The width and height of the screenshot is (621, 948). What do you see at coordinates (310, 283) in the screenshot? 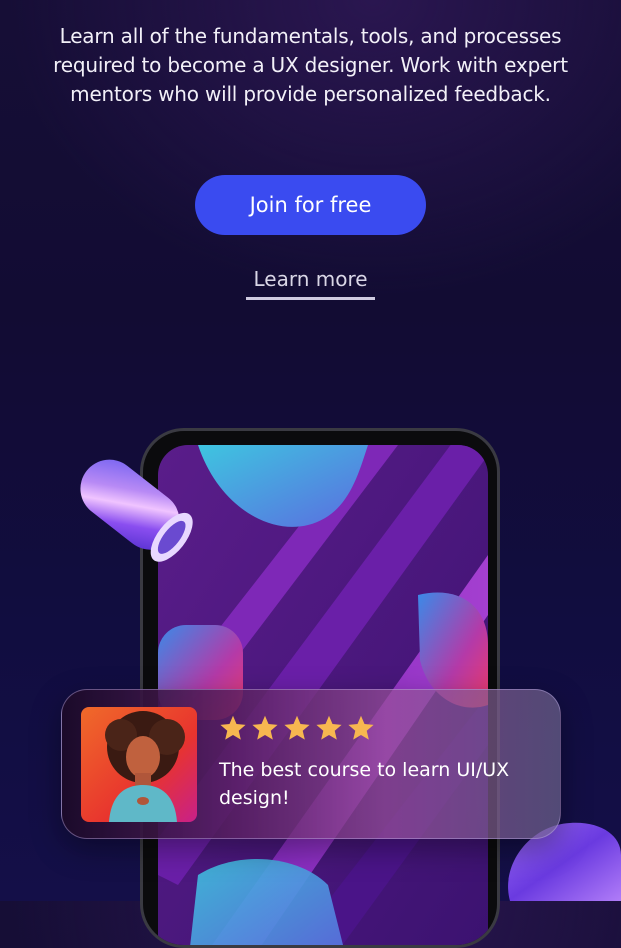
I see `learn-more-link: Learn more` at bounding box center [310, 283].